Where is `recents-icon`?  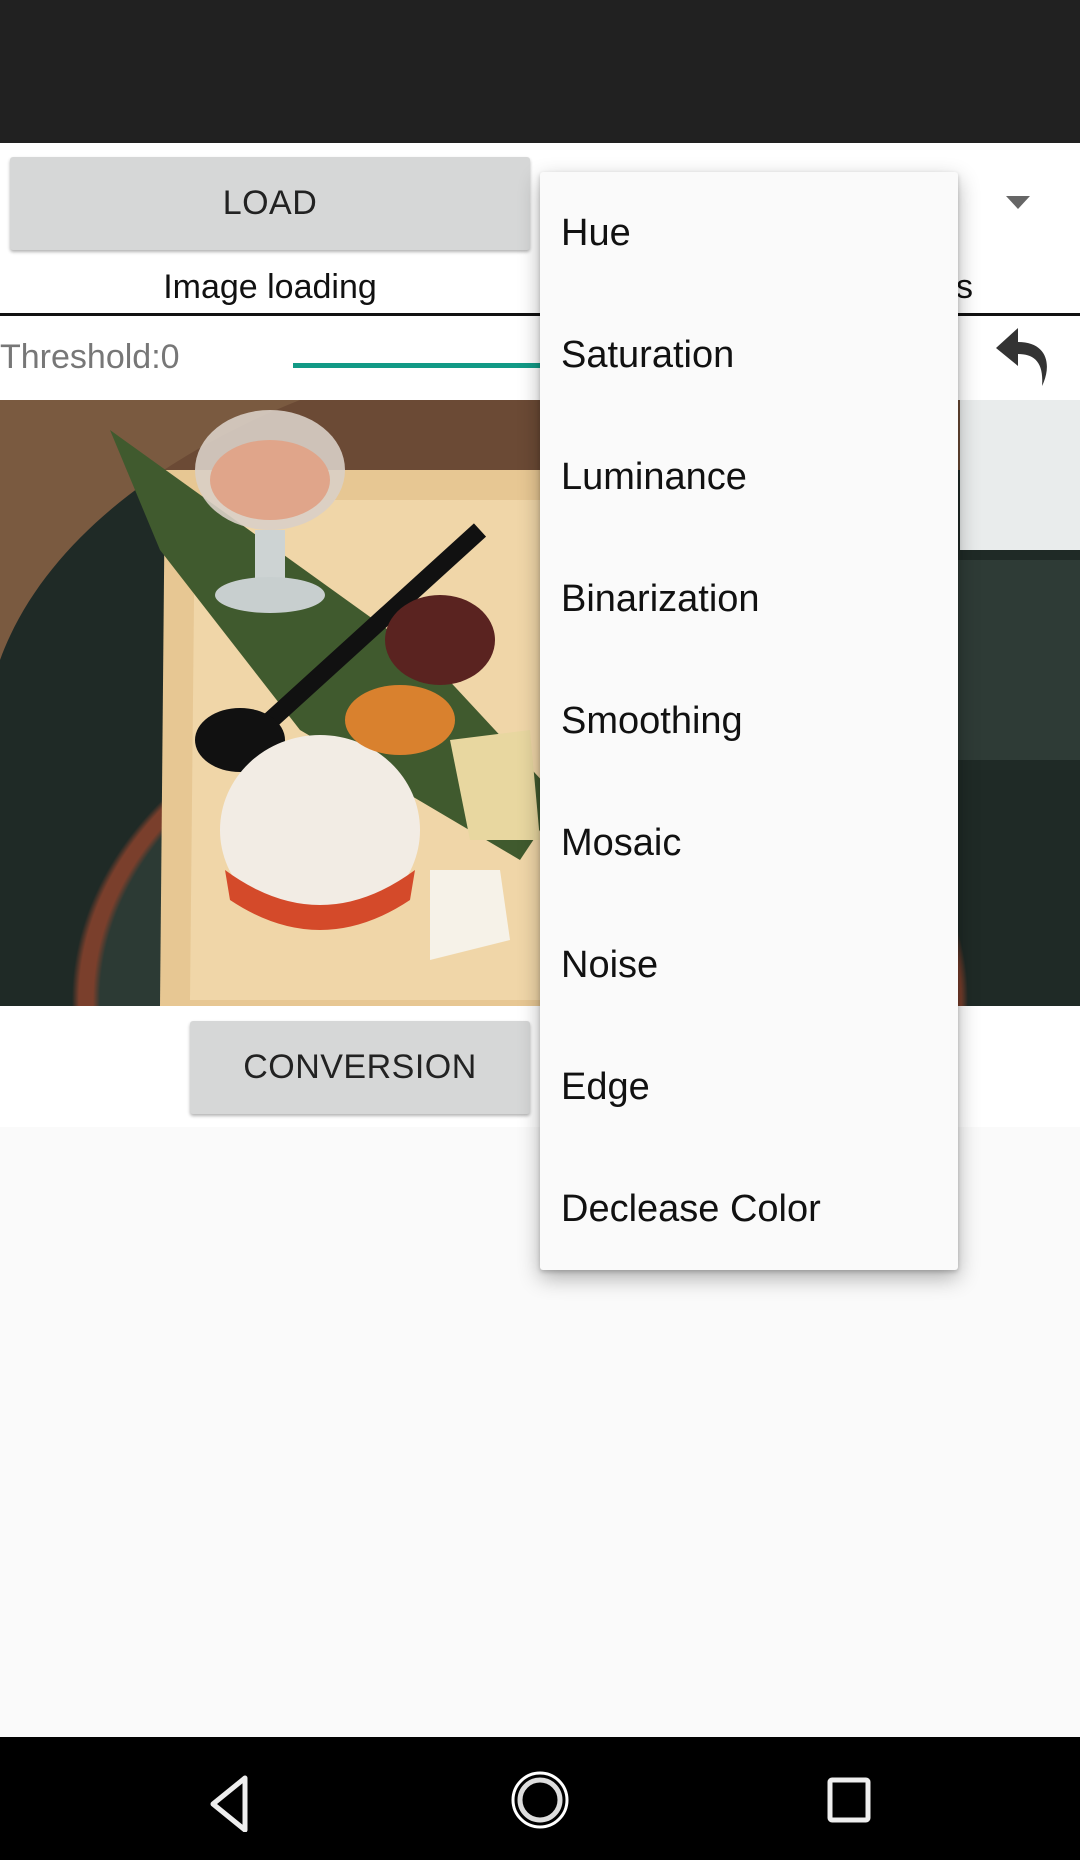 recents-icon is located at coordinates (849, 1800).